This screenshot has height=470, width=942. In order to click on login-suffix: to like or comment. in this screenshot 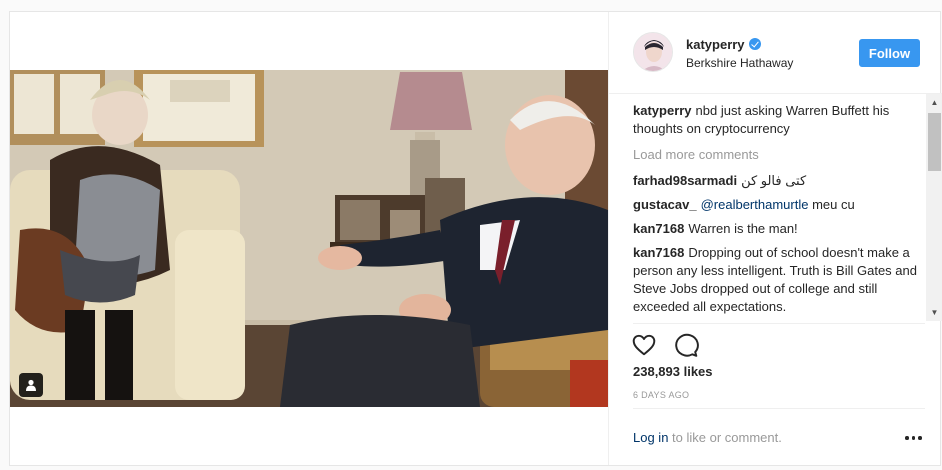, I will do `click(727, 437)`.